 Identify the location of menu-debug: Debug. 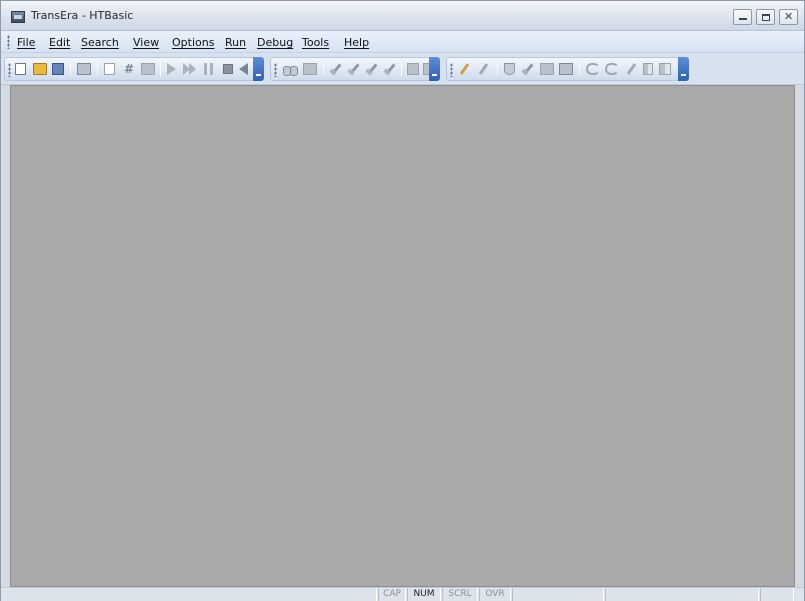
(275, 42).